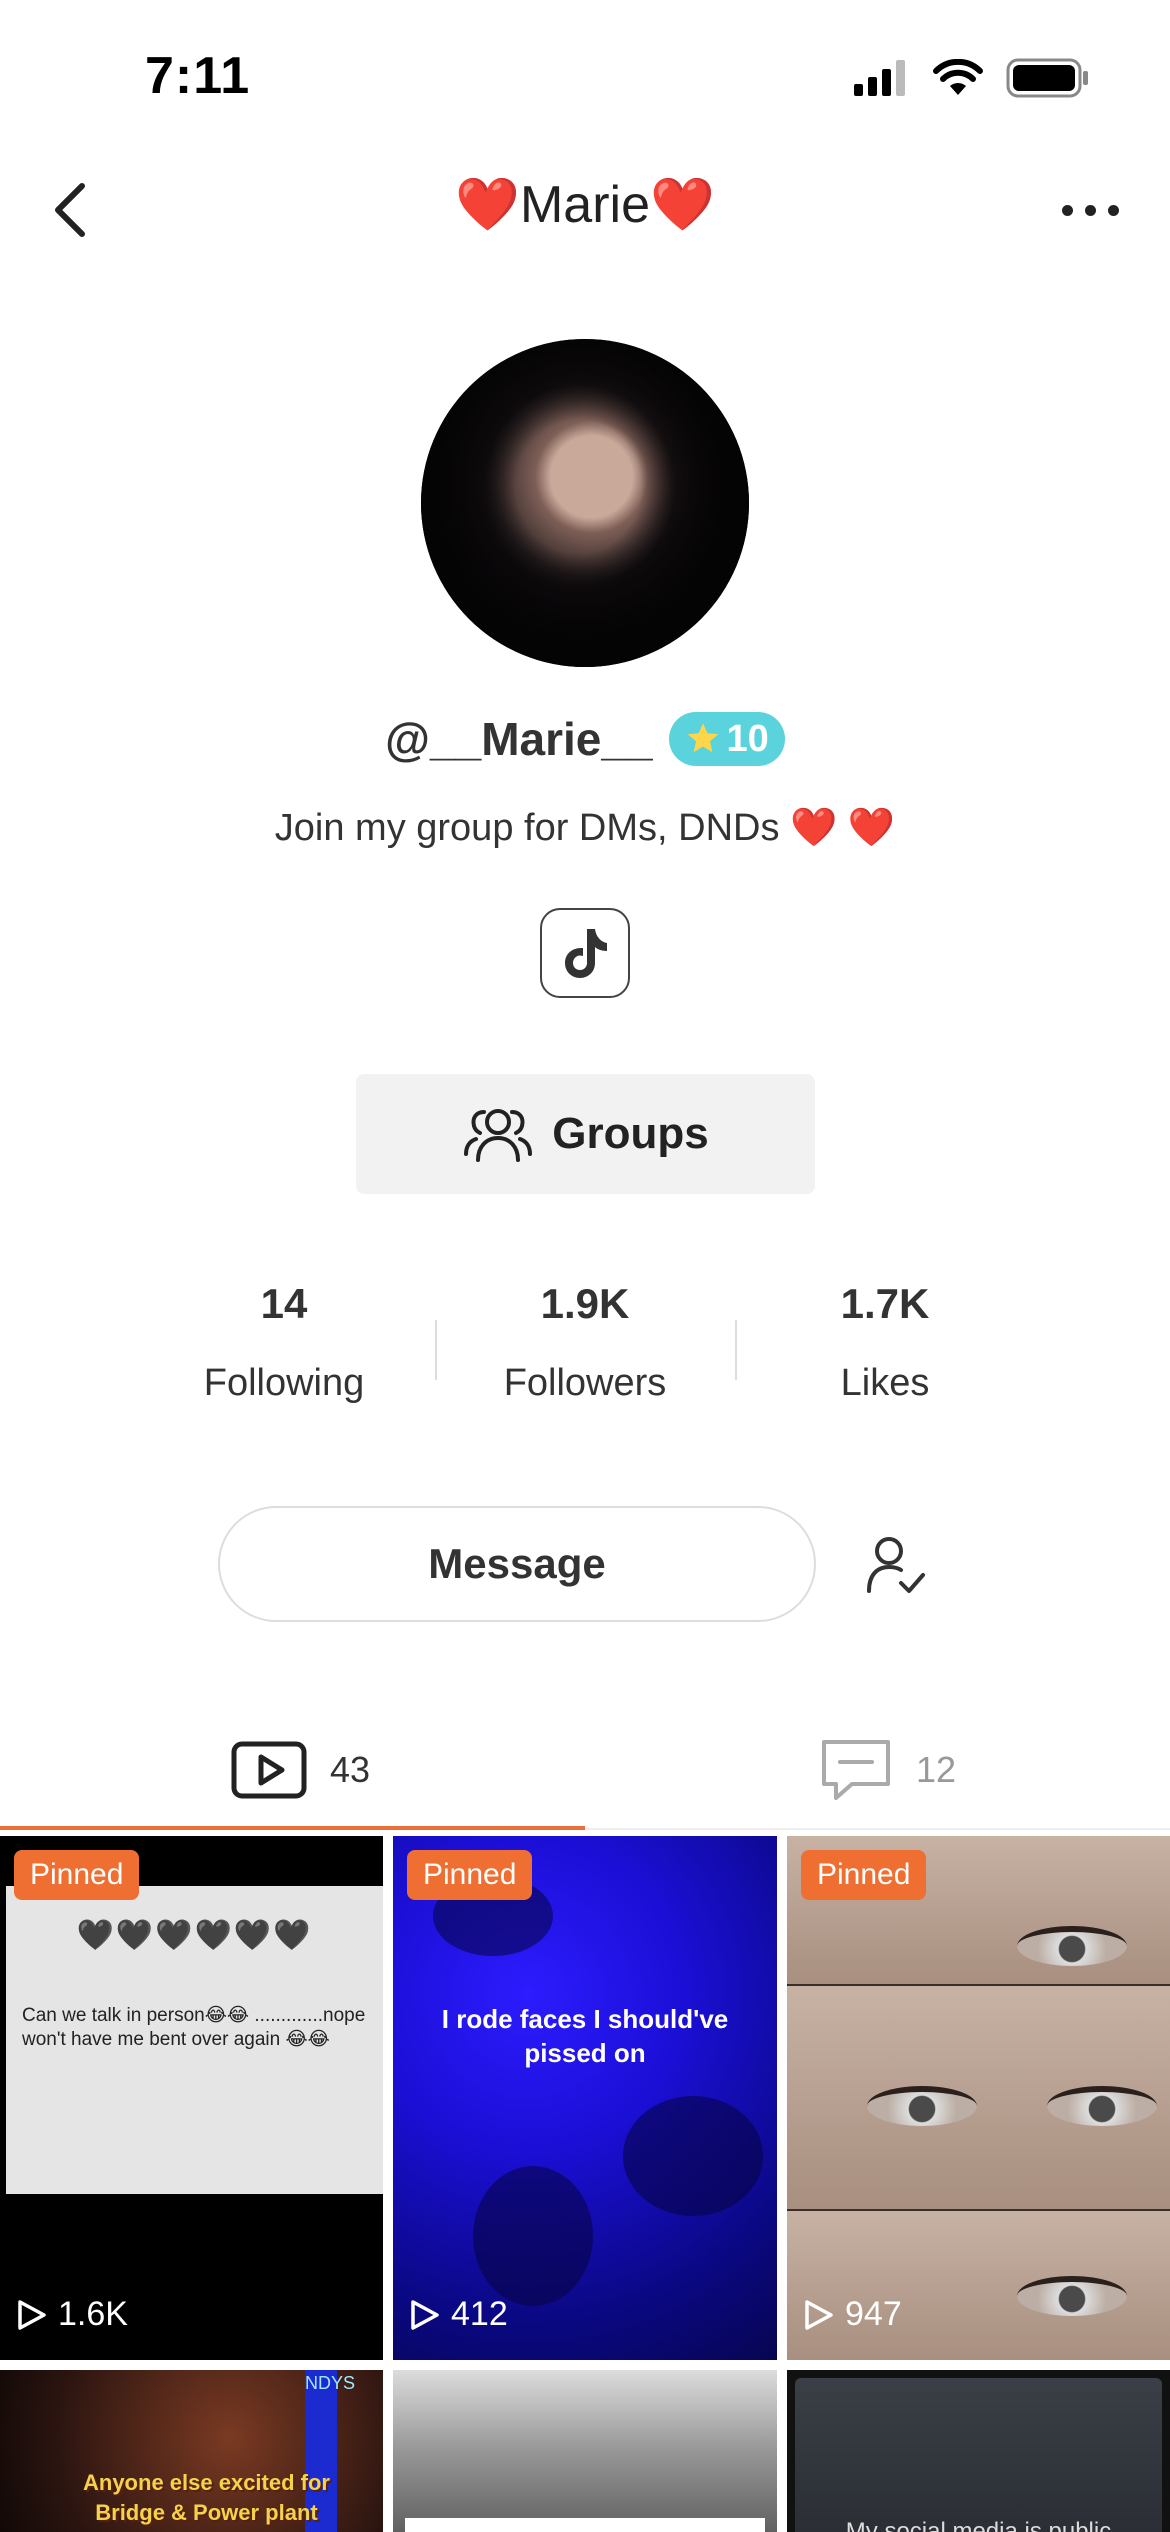 Image resolution: width=1170 pixels, height=2532 pixels. I want to click on comment-icon, so click(856, 1770).